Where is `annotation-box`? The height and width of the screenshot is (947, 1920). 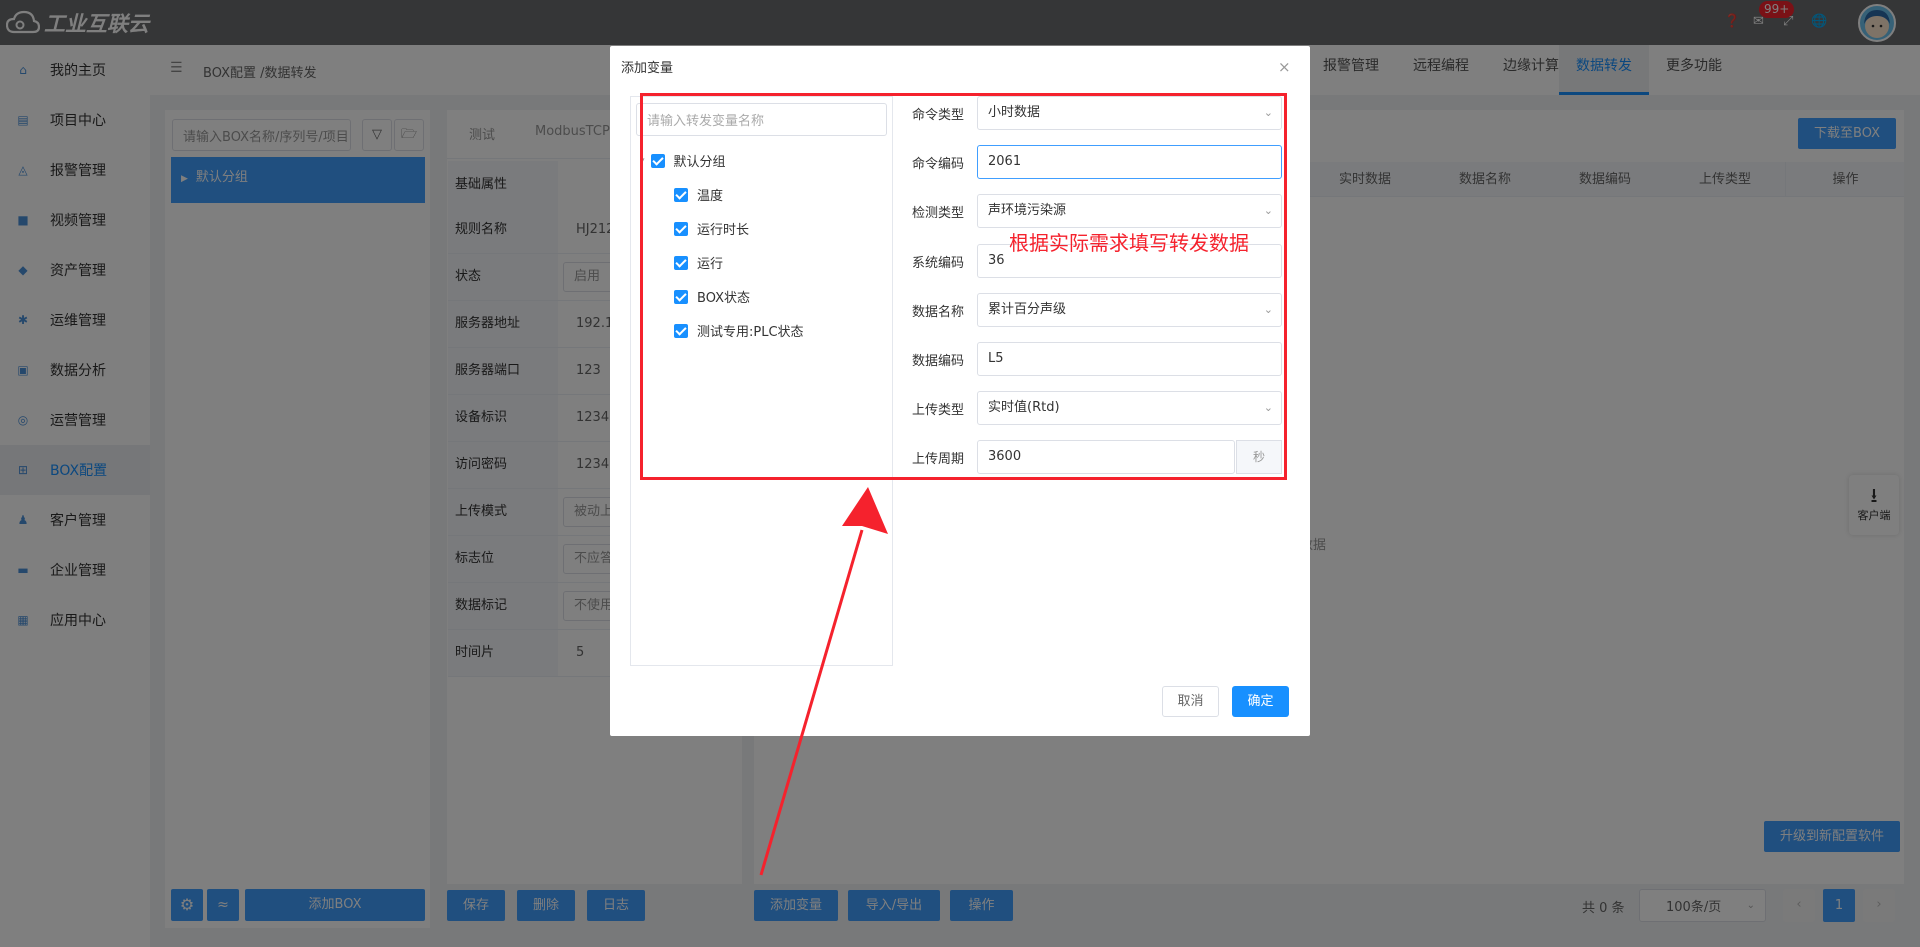 annotation-box is located at coordinates (963, 286).